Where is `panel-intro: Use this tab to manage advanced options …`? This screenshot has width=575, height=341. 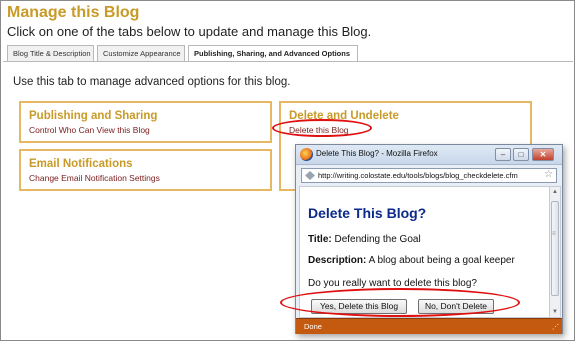
panel-intro: Use this tab to manage advanced options … is located at coordinates (152, 82).